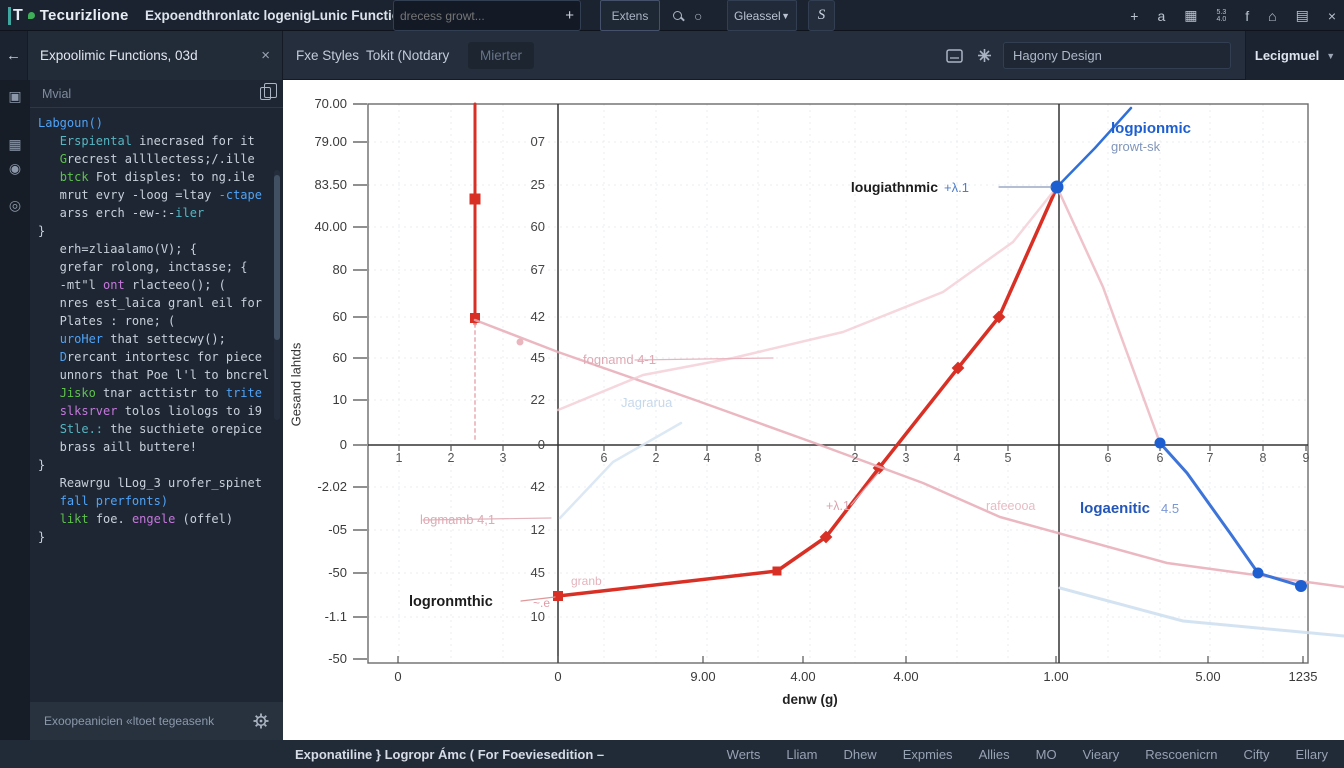 Image resolution: width=1344 pixels, height=768 pixels. Describe the element at coordinates (407, 55) in the screenshot. I see `menu-tokit: Tokit (Notdary` at that location.